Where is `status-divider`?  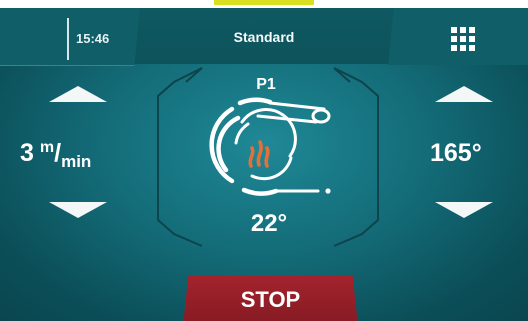 status-divider is located at coordinates (68, 39).